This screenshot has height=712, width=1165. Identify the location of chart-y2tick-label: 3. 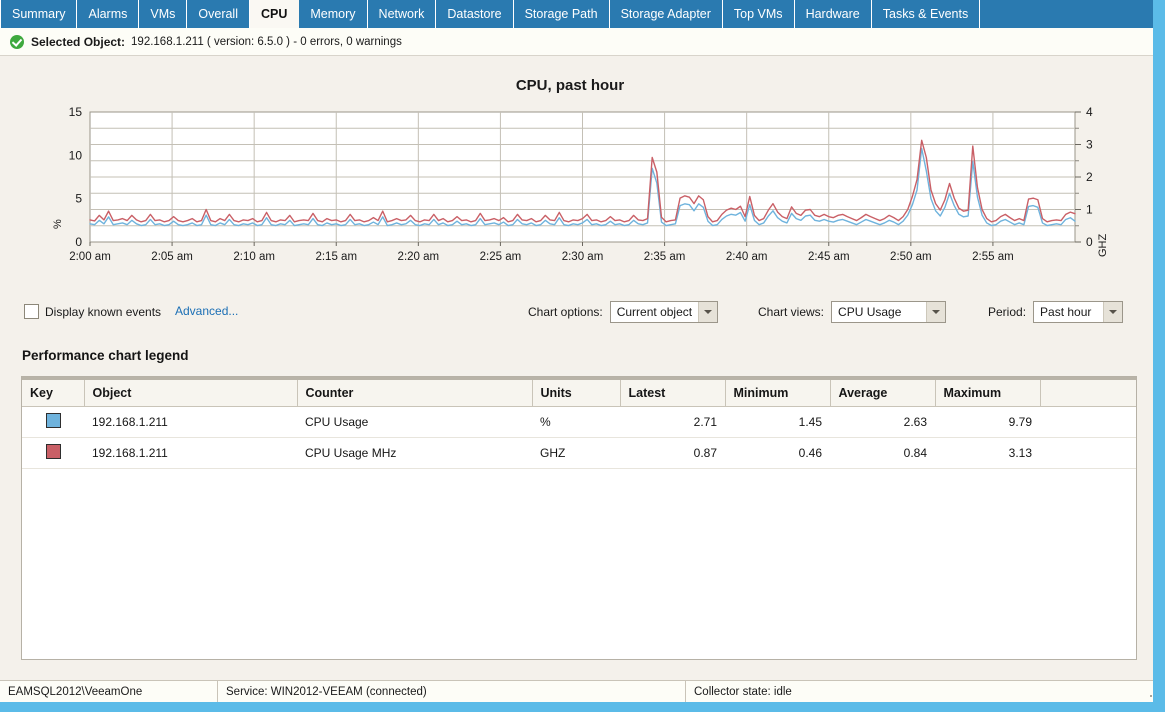
(1089, 145).